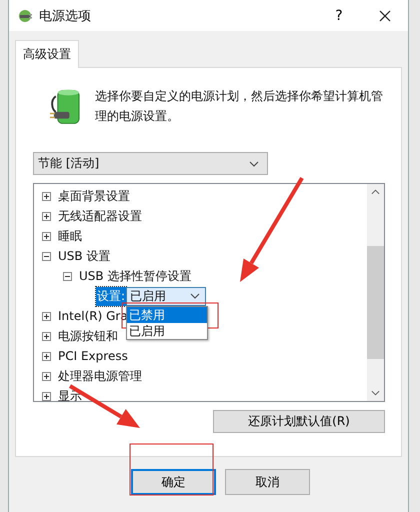 The image size is (420, 512). Describe the element at coordinates (339, 15) in the screenshot. I see `help-button: ?` at that location.